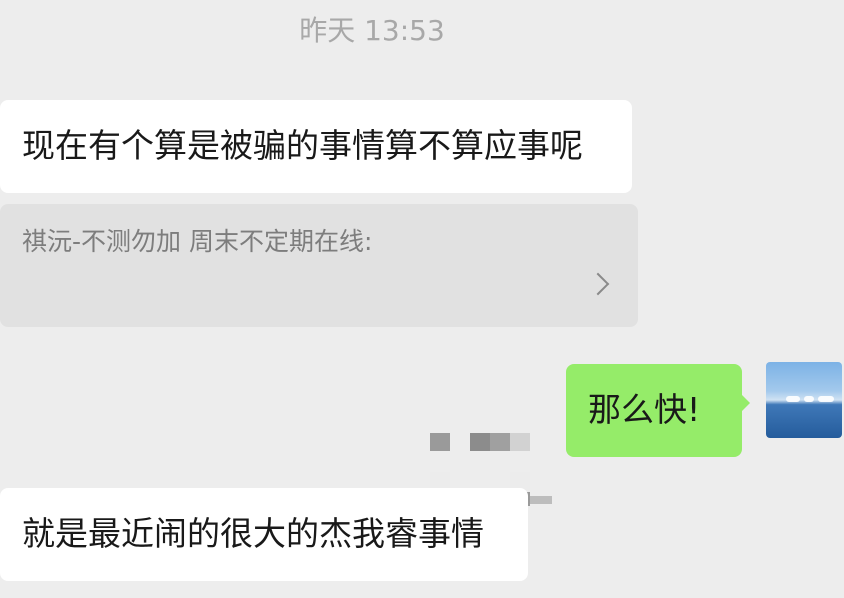  I want to click on quoted-message-text: 祺沅-不测勿加 周末不定期在线:, so click(197, 241).